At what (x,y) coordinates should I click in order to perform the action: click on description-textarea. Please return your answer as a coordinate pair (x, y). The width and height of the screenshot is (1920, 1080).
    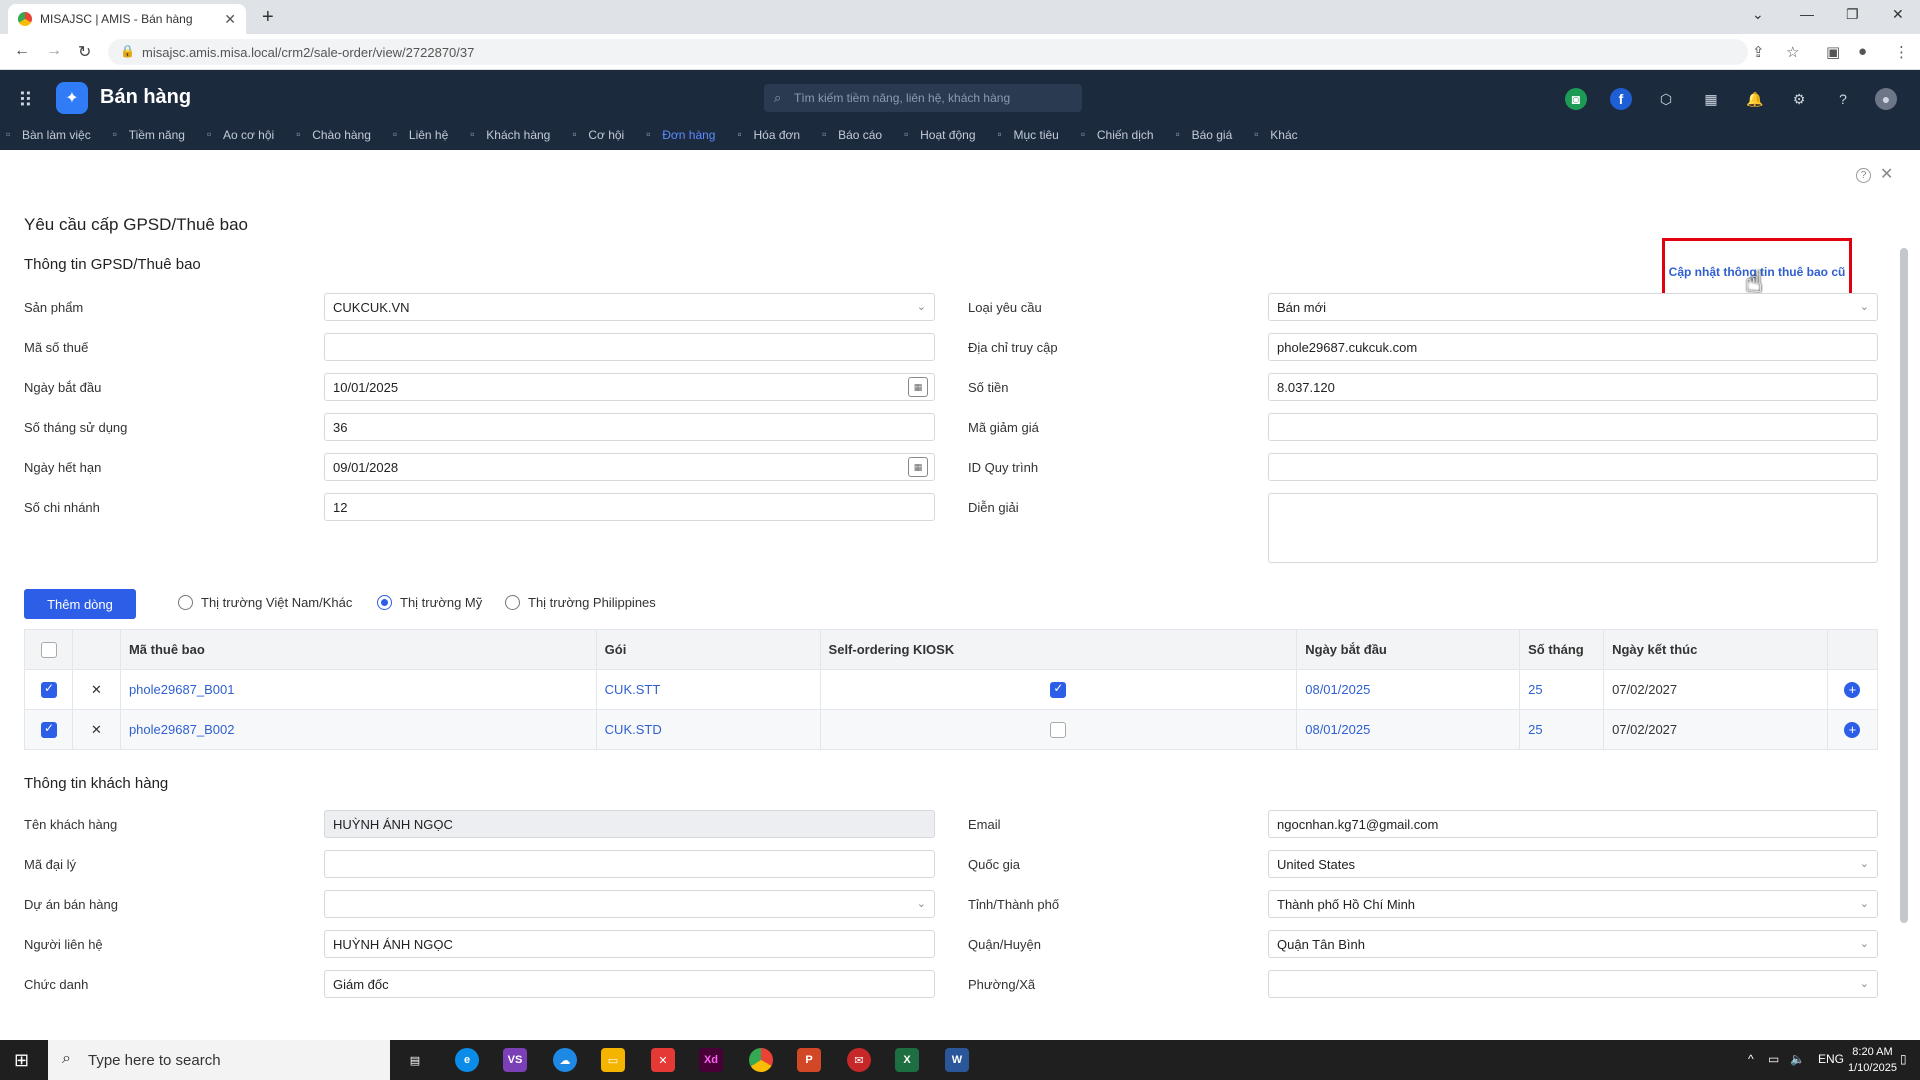
    Looking at the image, I should click on (1573, 528).